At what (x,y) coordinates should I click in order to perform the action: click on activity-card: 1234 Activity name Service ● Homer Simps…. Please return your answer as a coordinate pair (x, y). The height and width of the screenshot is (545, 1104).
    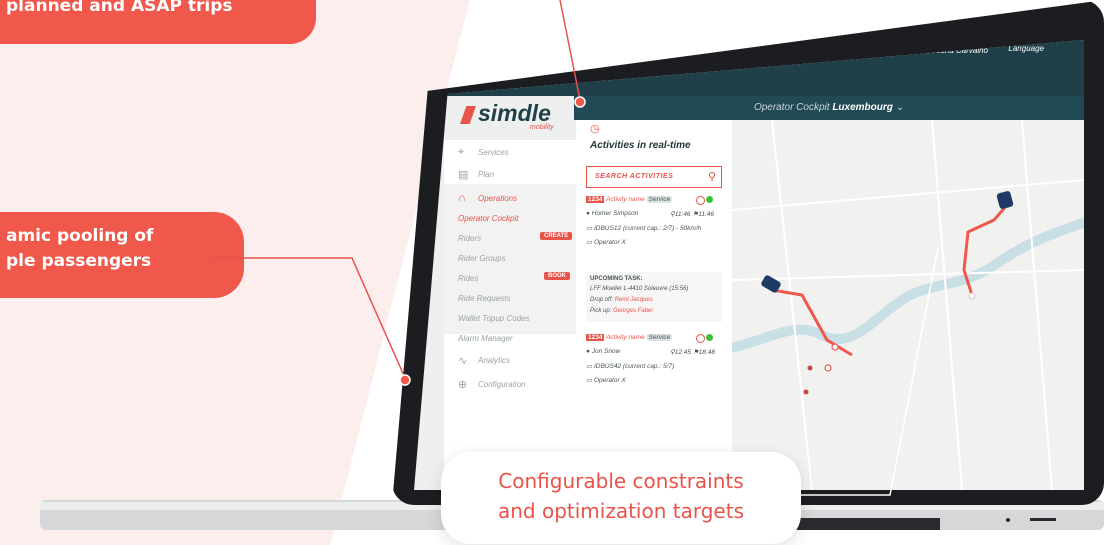
    Looking at the image, I should click on (654, 231).